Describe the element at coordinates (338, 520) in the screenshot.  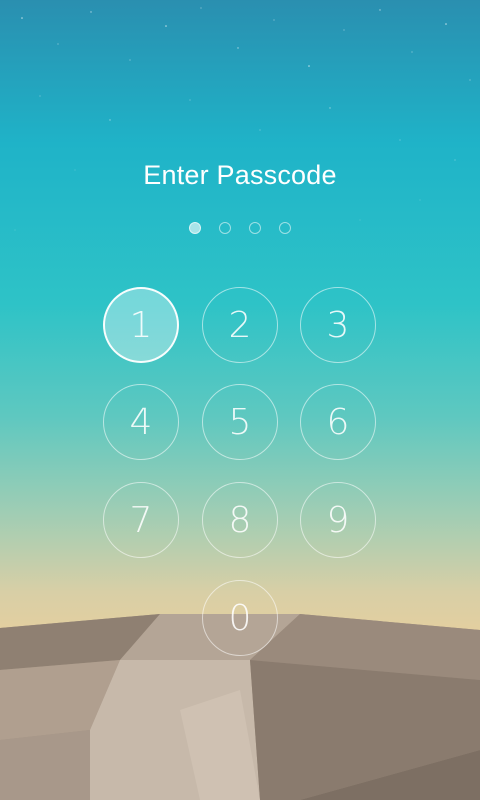
I see `keypad-key-9: 9` at that location.